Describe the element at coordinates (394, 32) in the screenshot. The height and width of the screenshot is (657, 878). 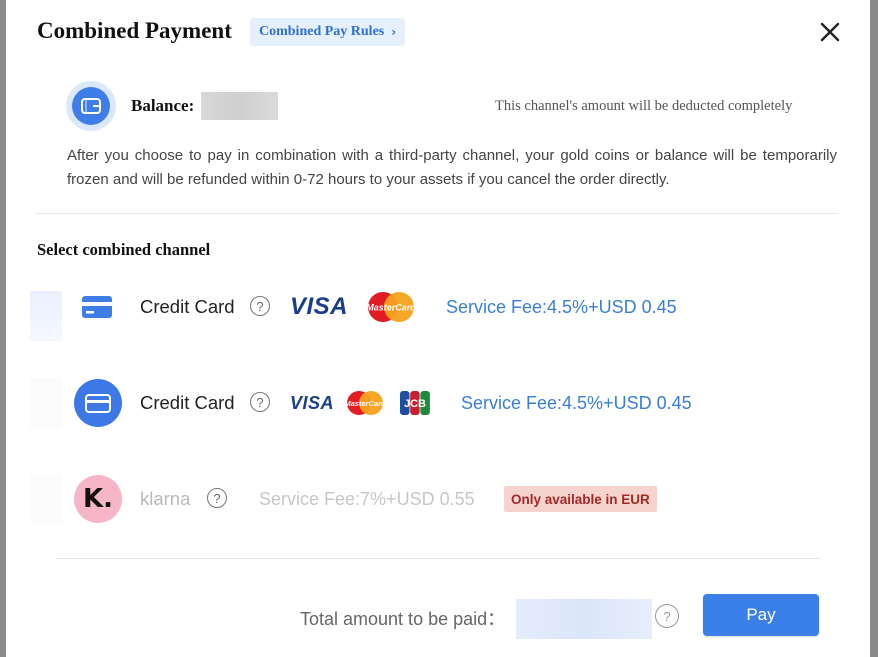
I see `chevron-right-icon: ›` at that location.